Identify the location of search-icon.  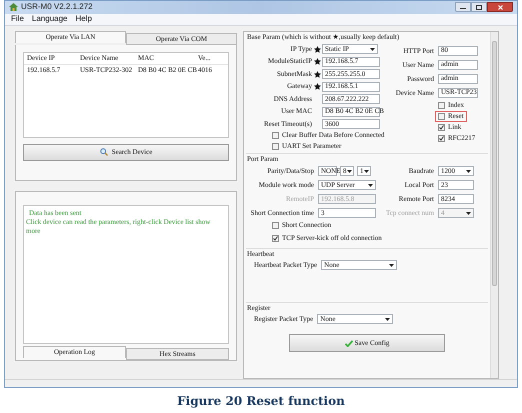
(104, 152).